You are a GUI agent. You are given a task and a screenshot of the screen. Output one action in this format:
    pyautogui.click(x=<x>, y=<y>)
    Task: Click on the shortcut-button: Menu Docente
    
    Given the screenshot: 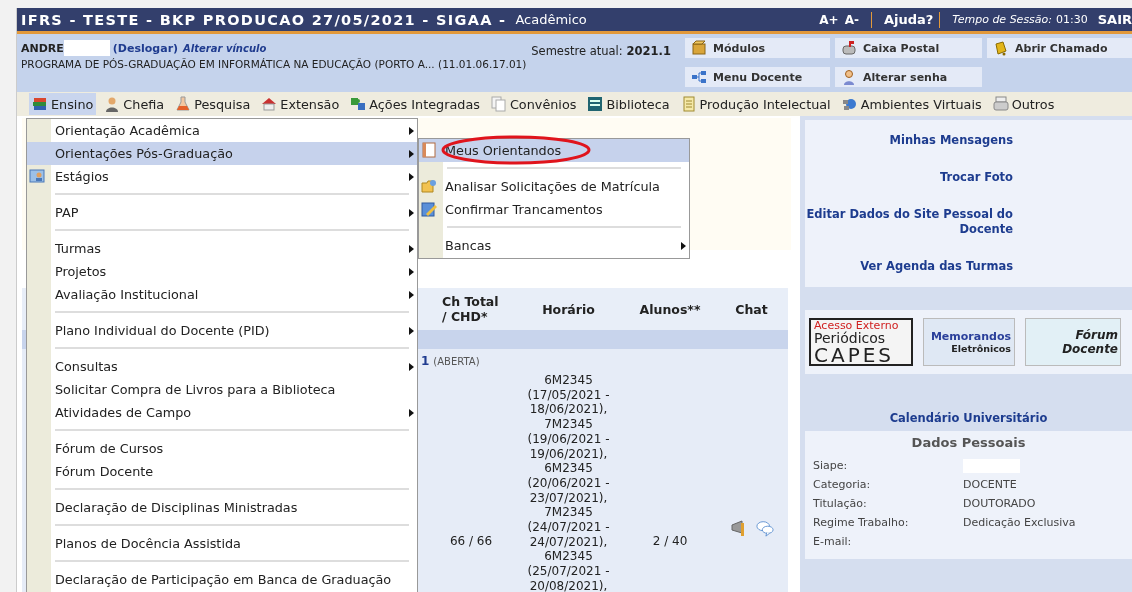 What is the action you would take?
    pyautogui.click(x=757, y=77)
    